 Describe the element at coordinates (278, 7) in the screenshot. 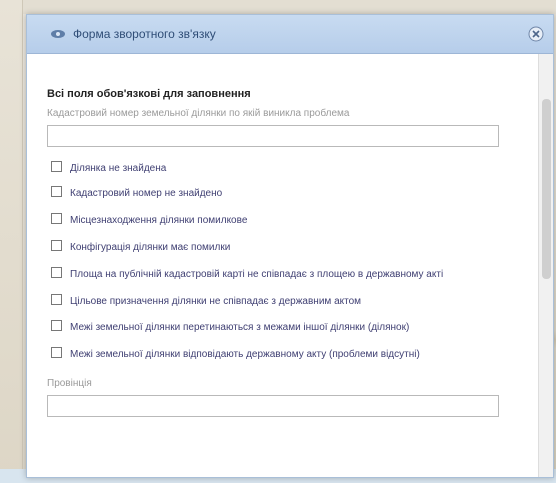

I see `map-top-edge` at that location.